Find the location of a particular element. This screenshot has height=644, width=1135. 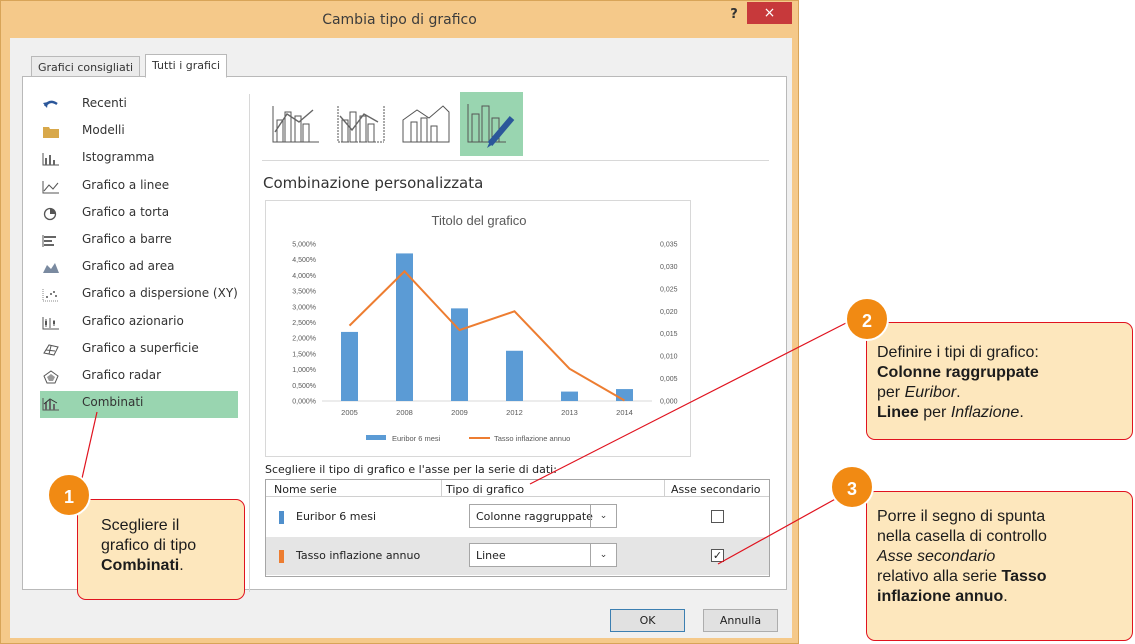

bar-chart-icon is located at coordinates (50, 241).